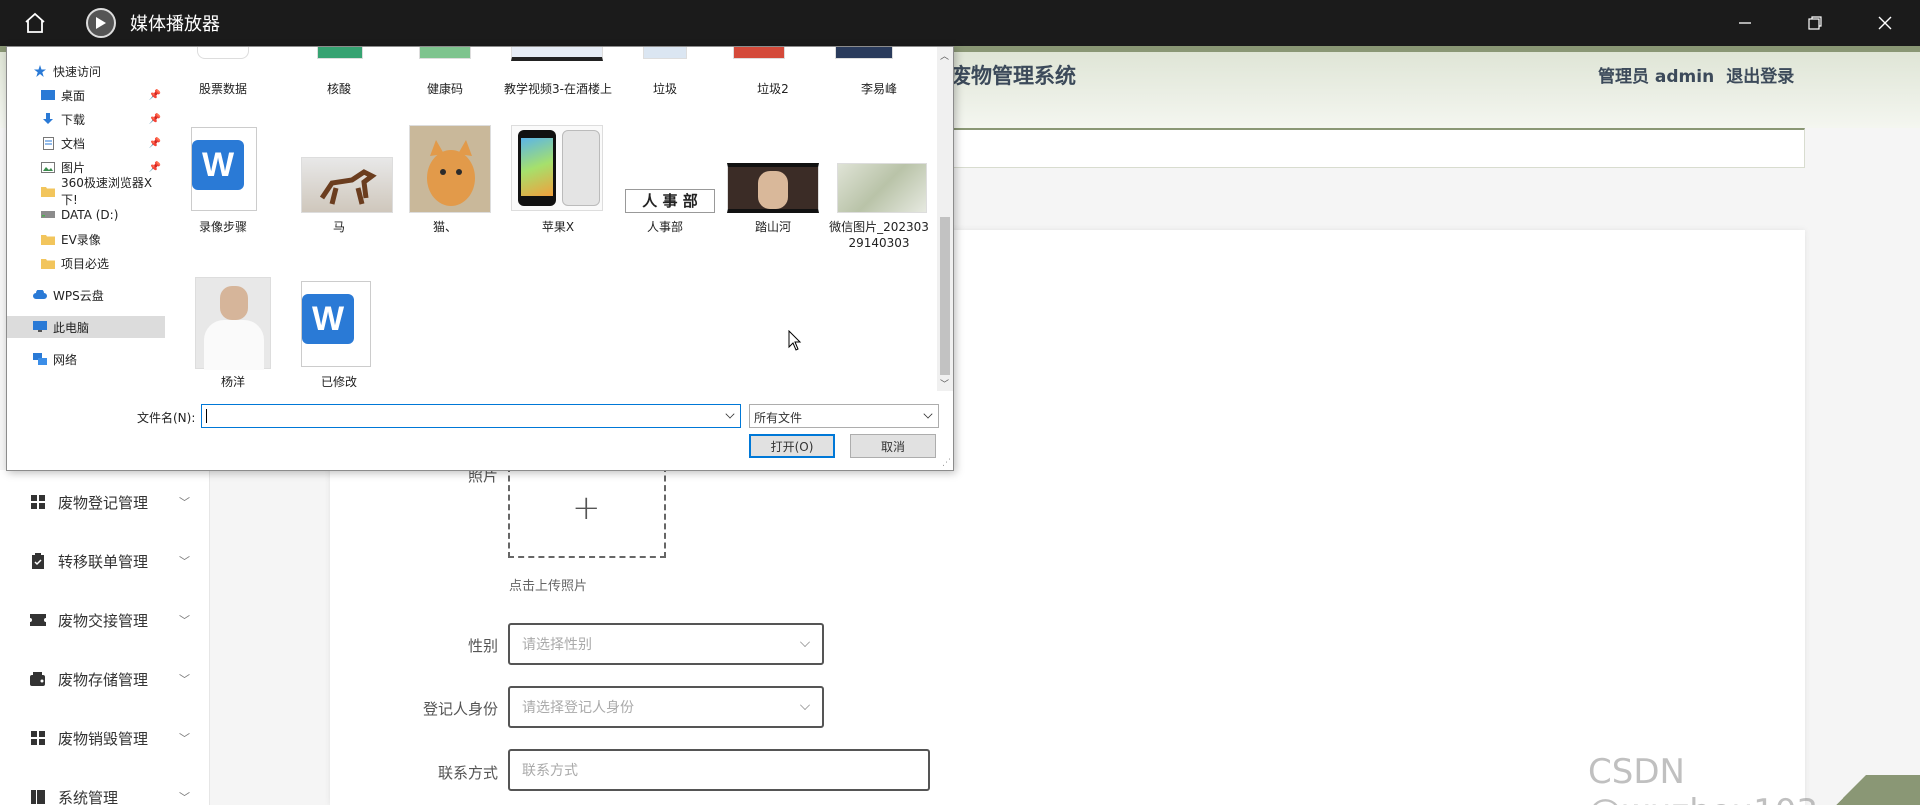  I want to click on close-button, so click(1885, 23).